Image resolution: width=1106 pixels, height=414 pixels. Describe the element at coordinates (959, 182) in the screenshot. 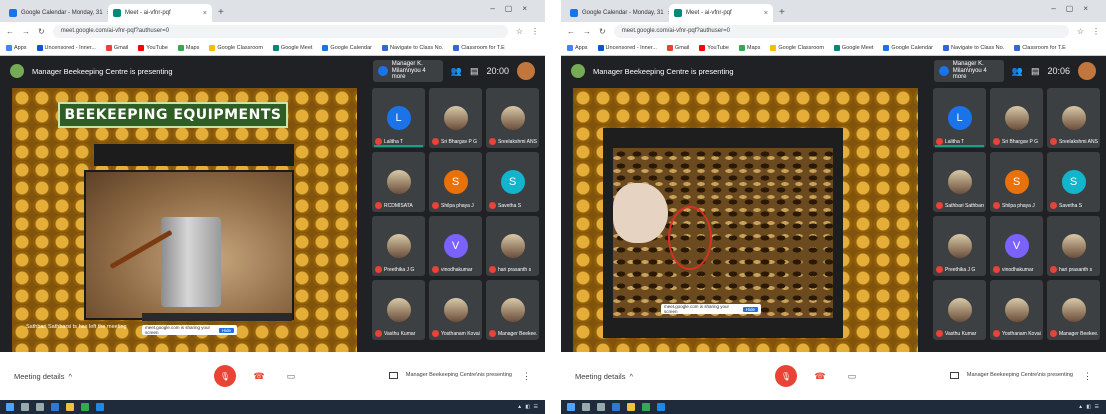

I see `participant-tile: Sathbari Sathbarsi` at that location.